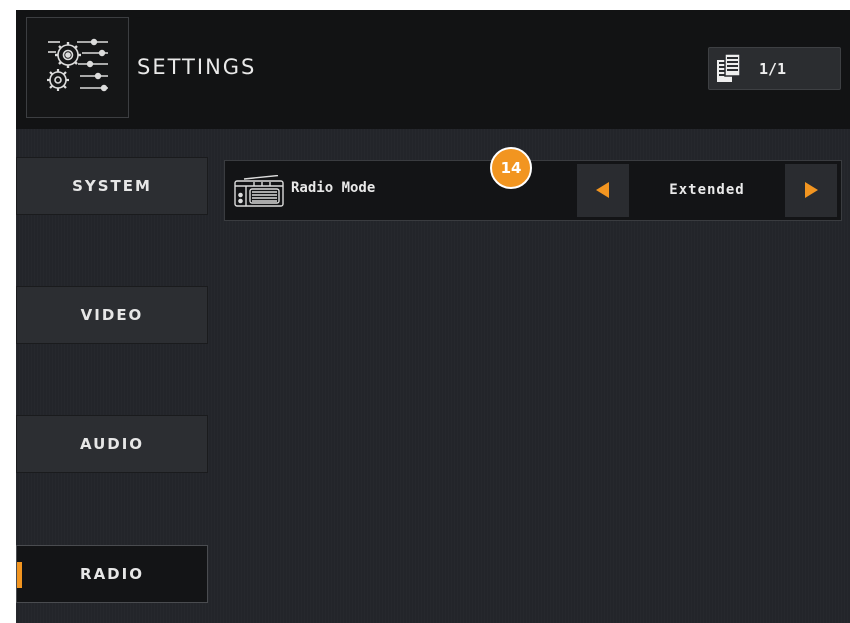 The width and height of the screenshot is (850, 623). Describe the element at coordinates (511, 168) in the screenshot. I see `callout-badge: 14` at that location.